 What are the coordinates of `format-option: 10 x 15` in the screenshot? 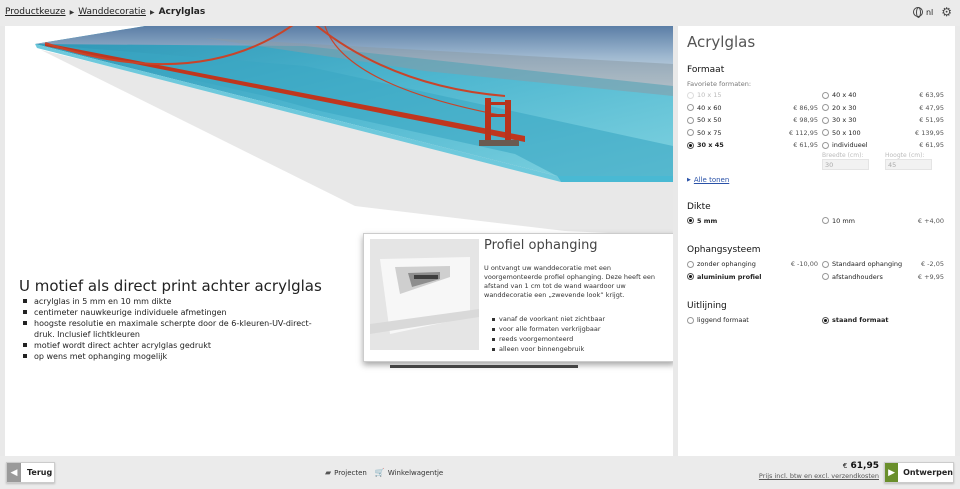 It's located at (754, 95).